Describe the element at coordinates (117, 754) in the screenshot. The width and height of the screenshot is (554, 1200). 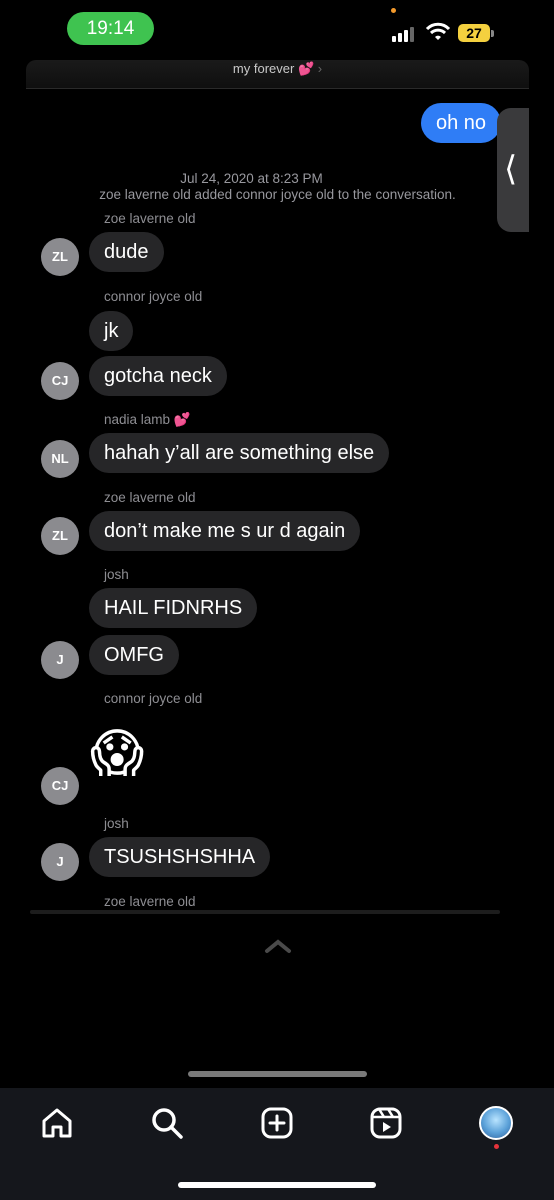
I see `screaming-emoji-icon: 😱` at that location.